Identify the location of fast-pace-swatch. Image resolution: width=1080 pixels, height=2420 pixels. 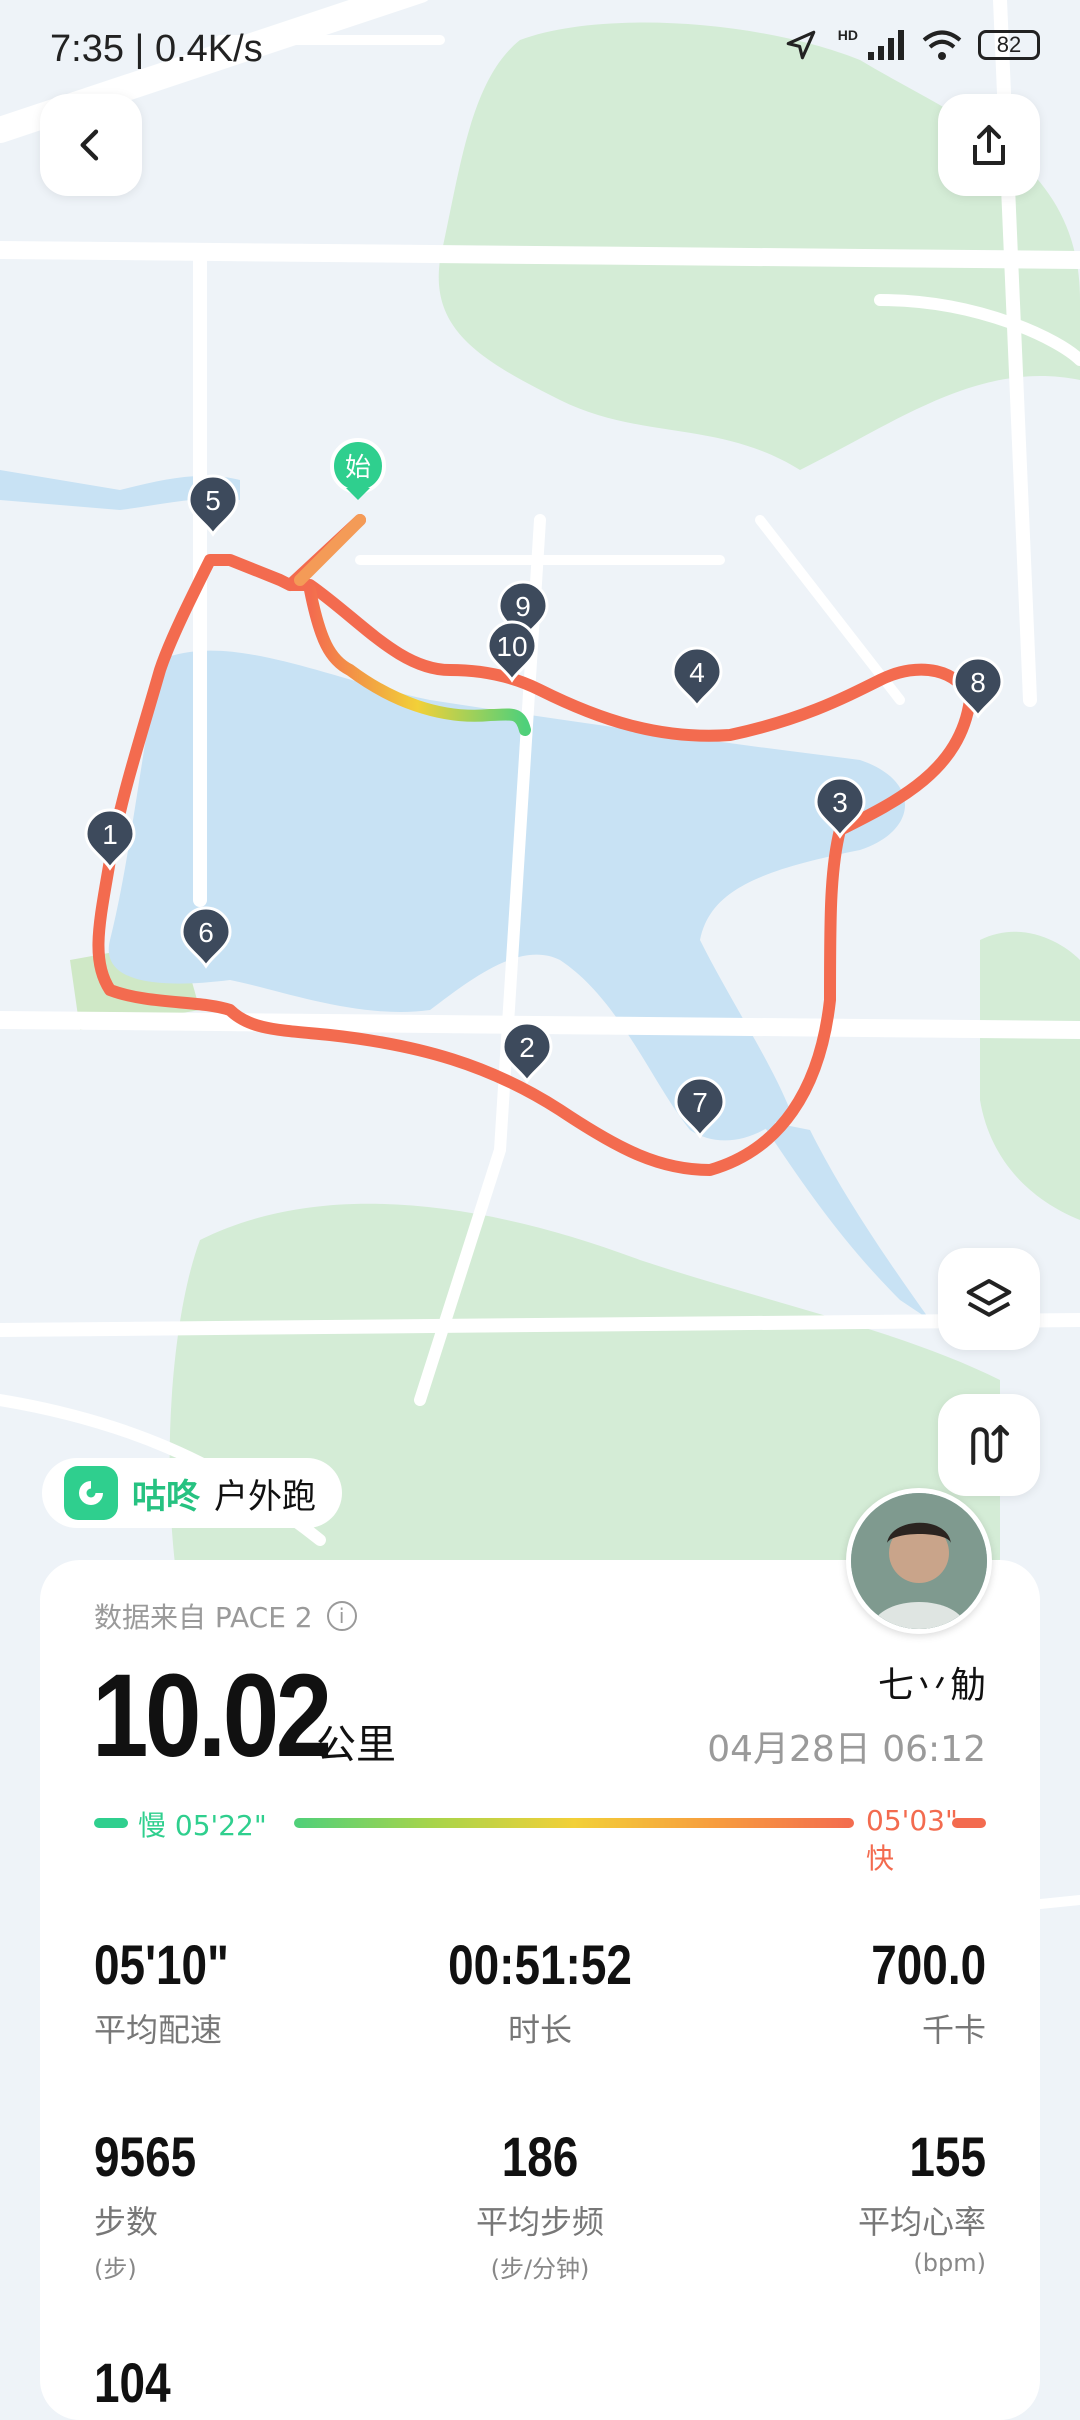
(969, 1823).